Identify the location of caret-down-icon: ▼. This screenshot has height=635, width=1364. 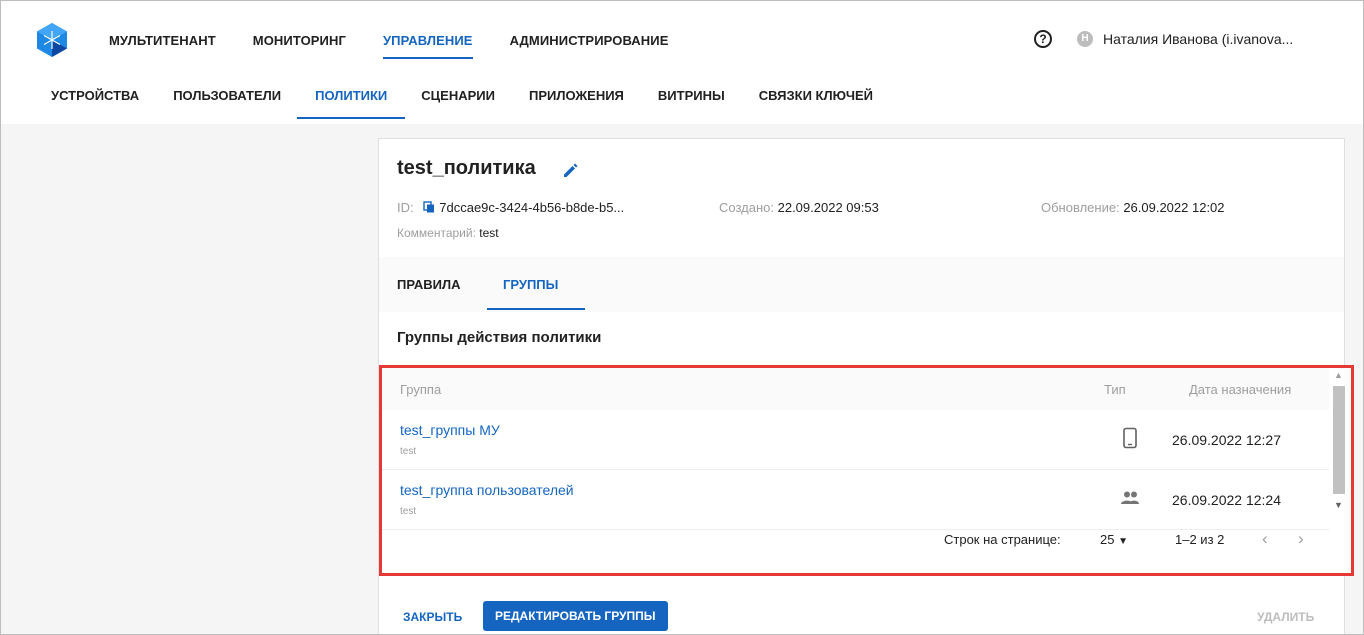
(1123, 541).